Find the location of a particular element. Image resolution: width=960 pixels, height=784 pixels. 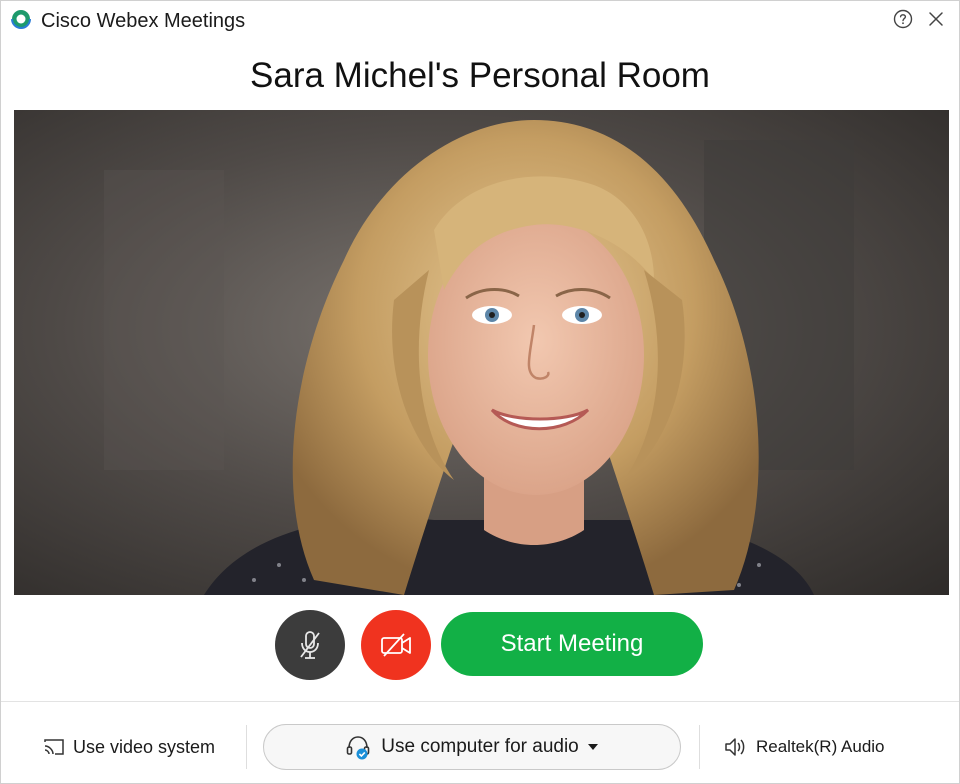

cast-screen-icon is located at coordinates (54, 747).